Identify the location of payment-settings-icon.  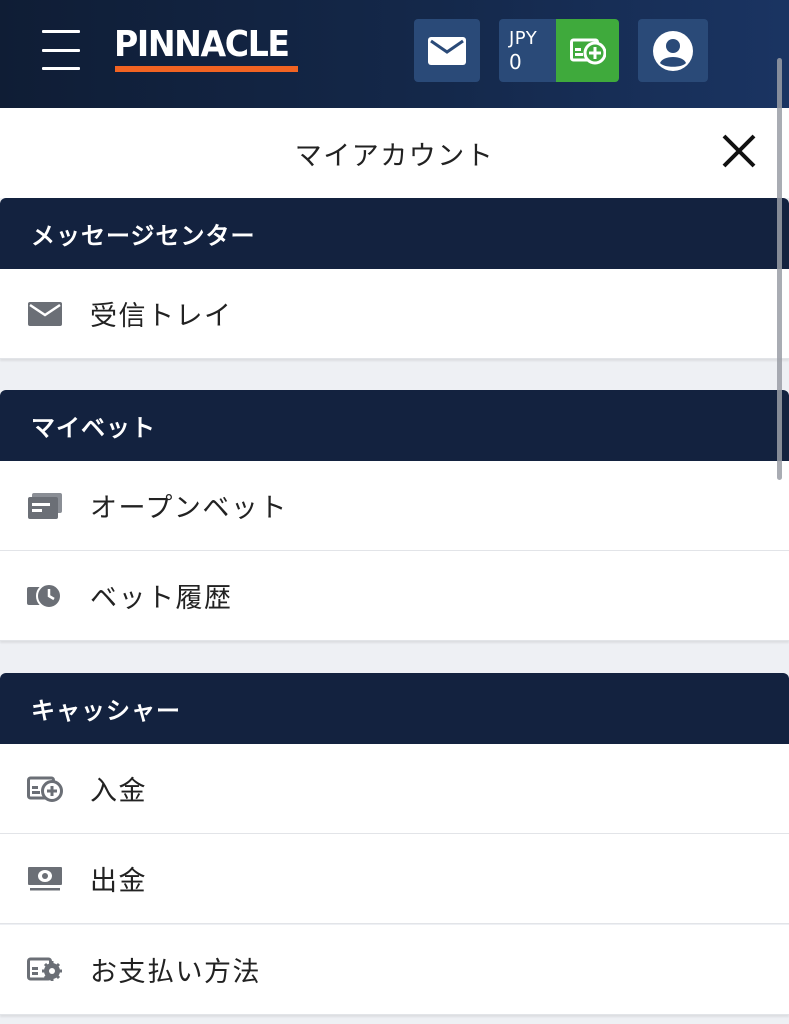
(45, 970).